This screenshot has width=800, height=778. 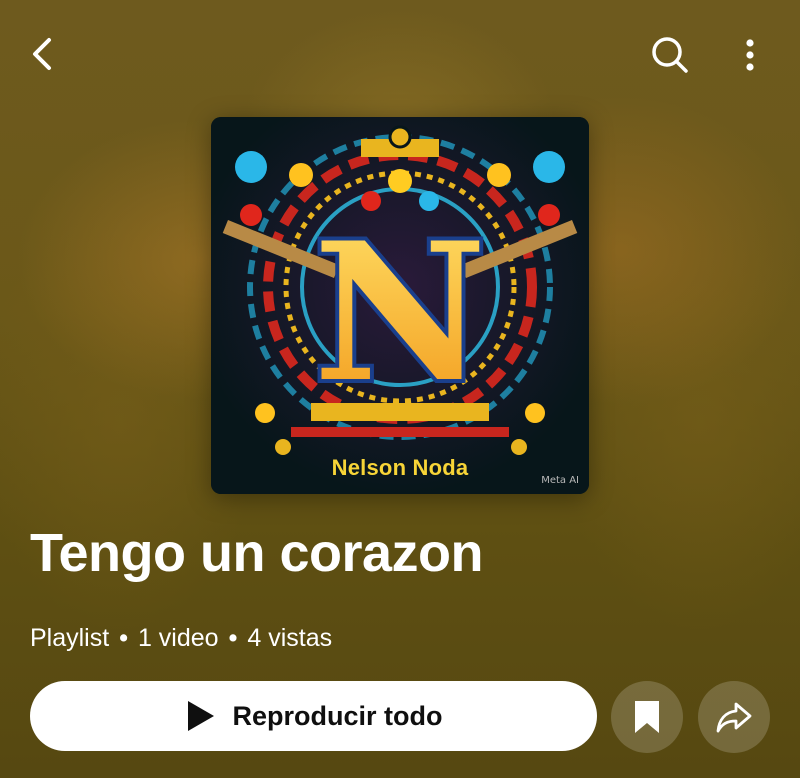 What do you see at coordinates (256, 553) in the screenshot?
I see `playlist-title: Tengo un corazon` at bounding box center [256, 553].